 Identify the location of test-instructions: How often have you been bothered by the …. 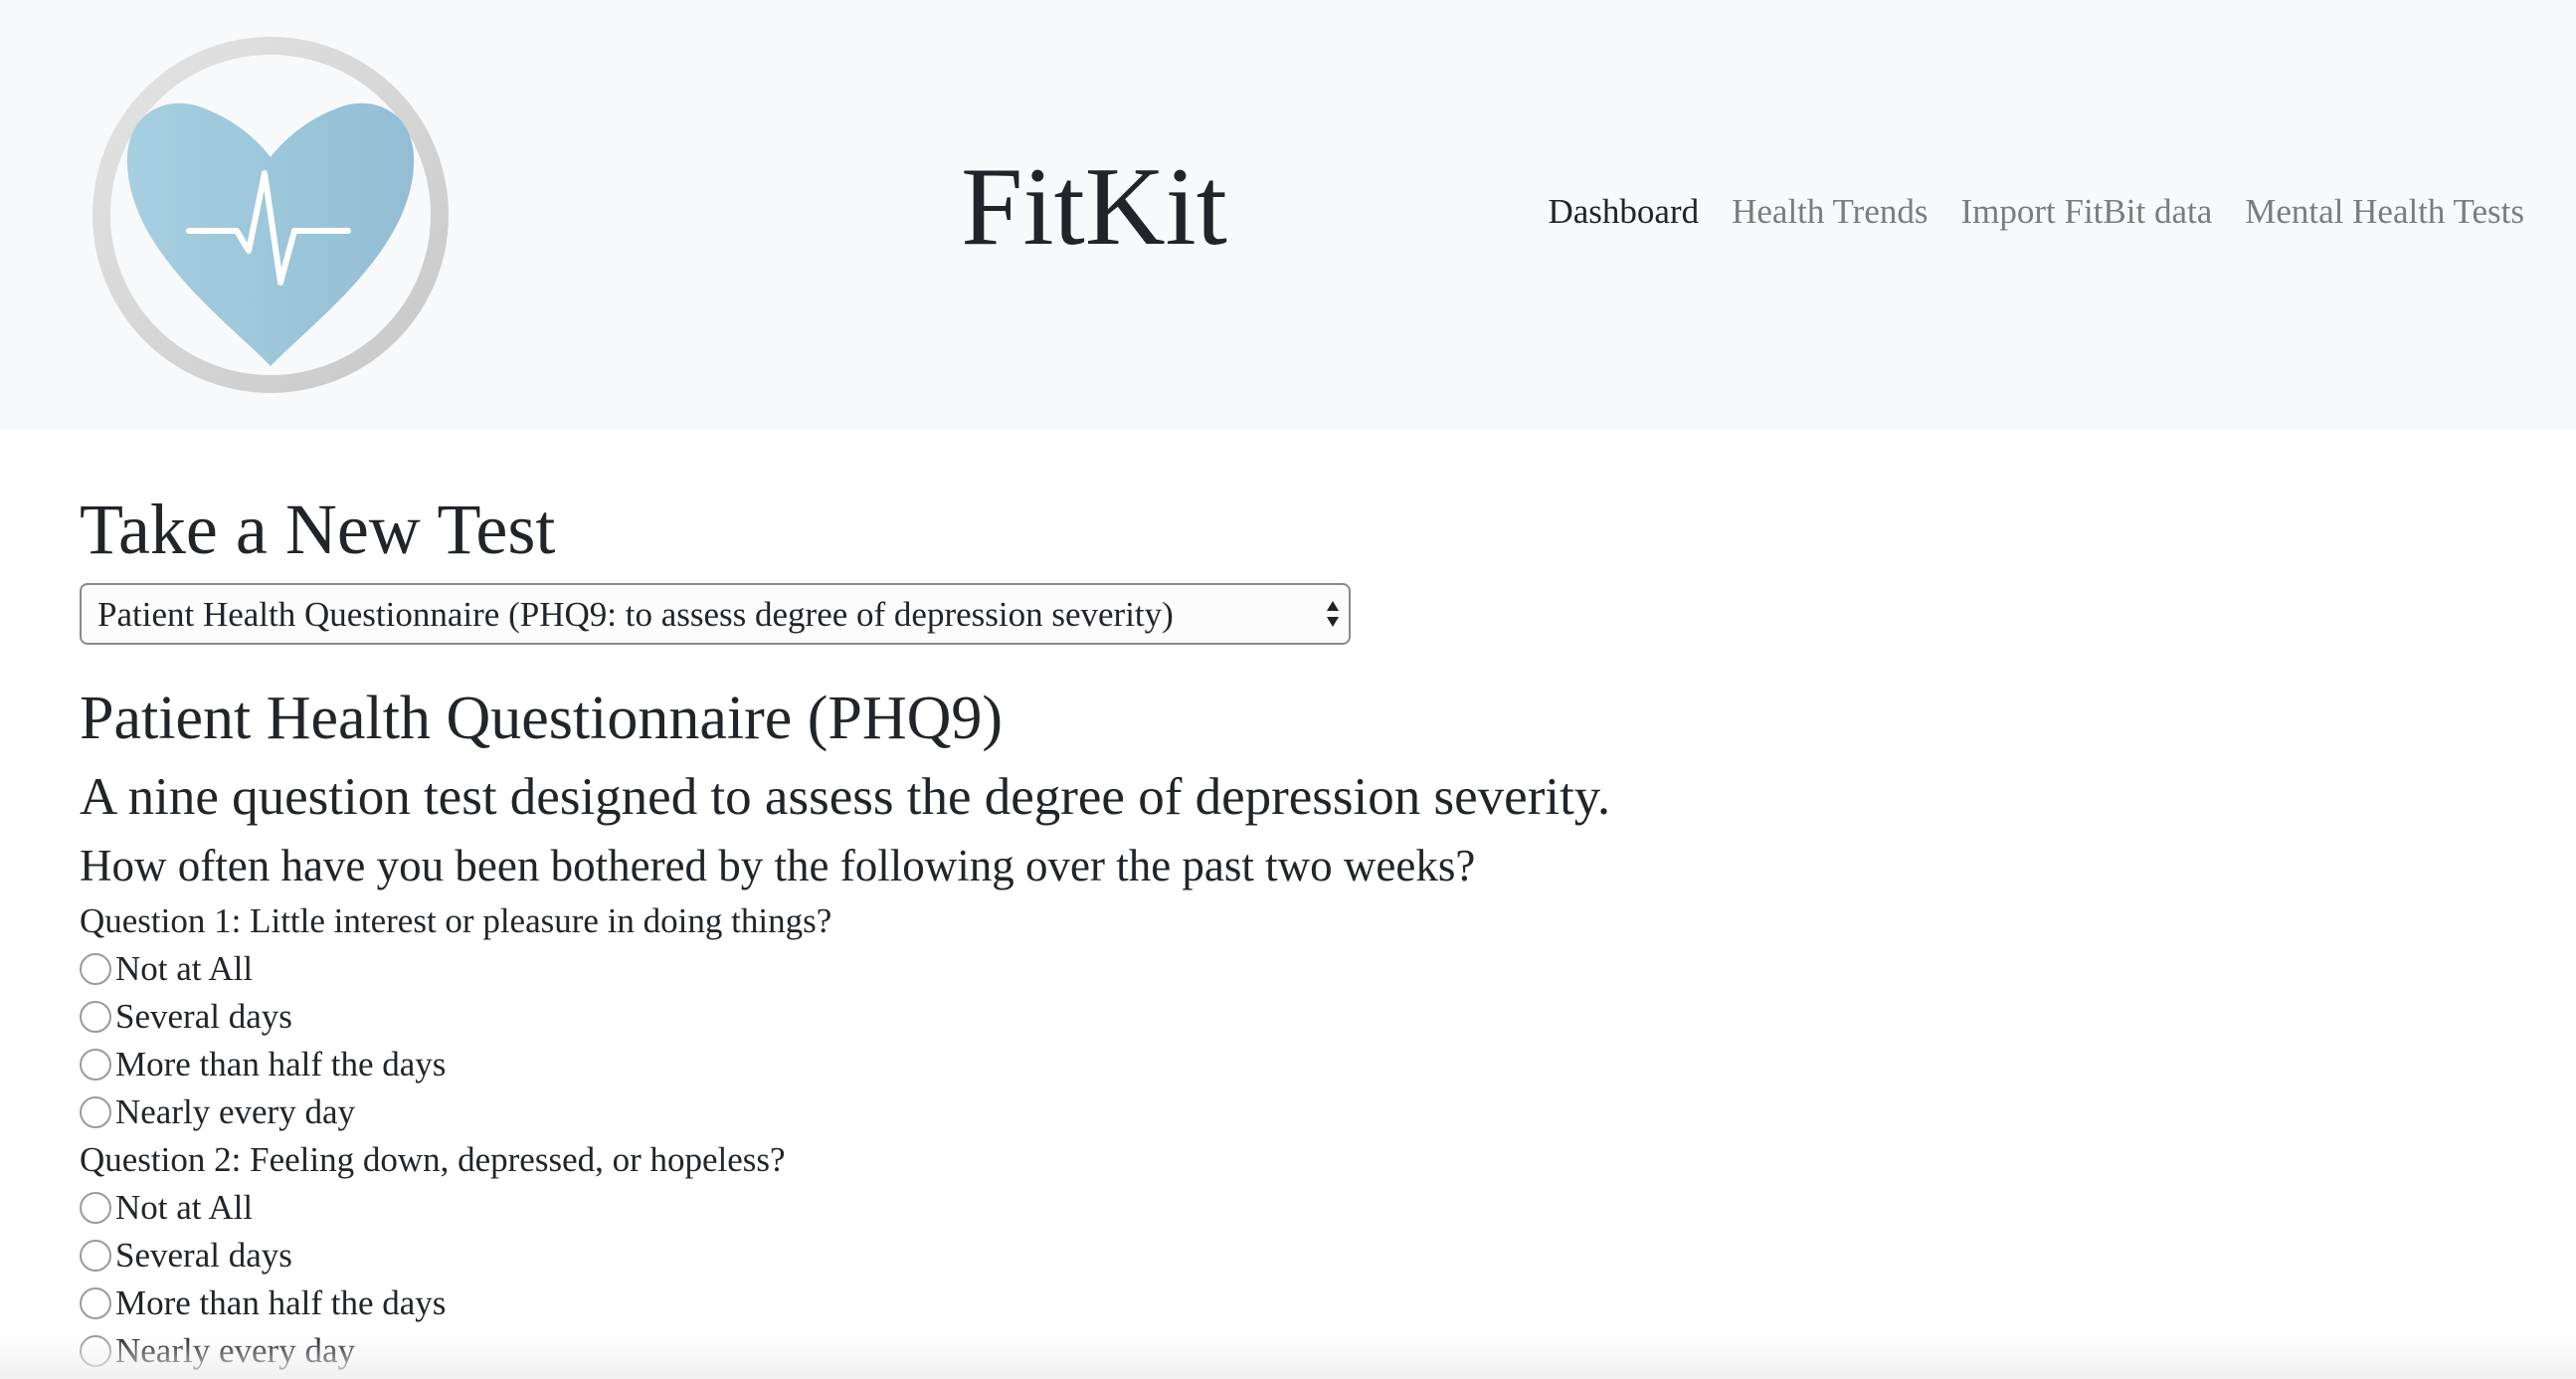
(778, 865).